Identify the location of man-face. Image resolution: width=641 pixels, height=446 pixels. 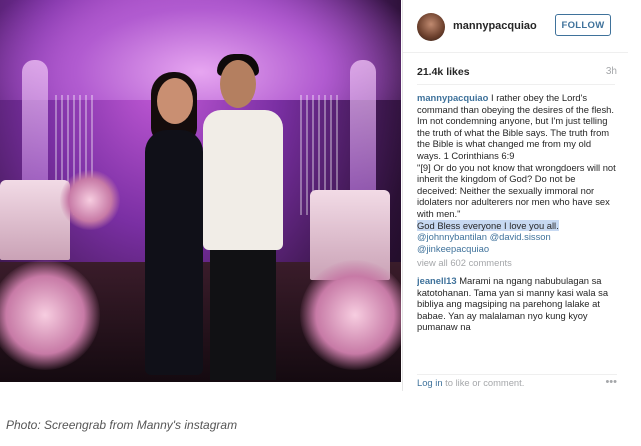
(238, 84).